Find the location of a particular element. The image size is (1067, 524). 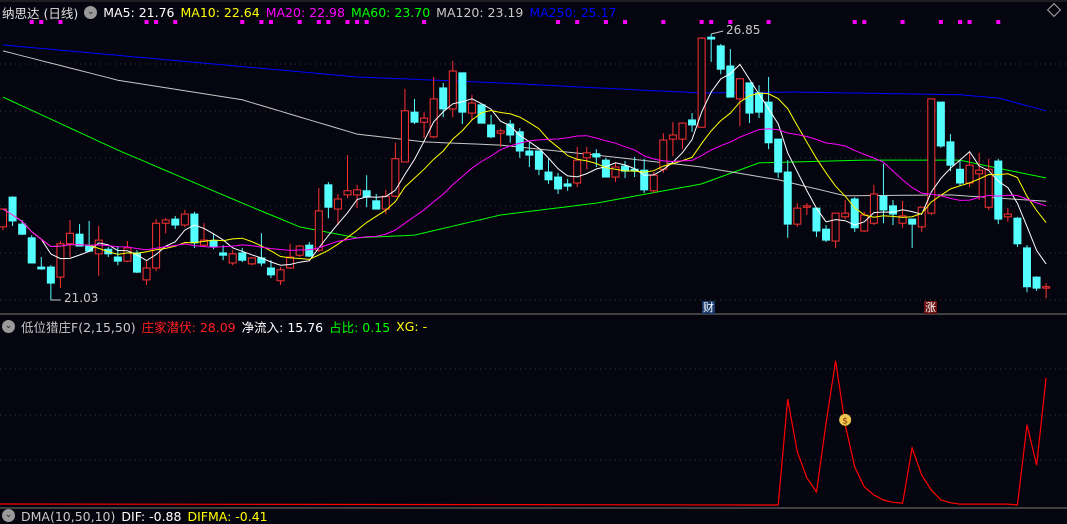

stock-title: 纳思达 (日线) is located at coordinates (40, 13).